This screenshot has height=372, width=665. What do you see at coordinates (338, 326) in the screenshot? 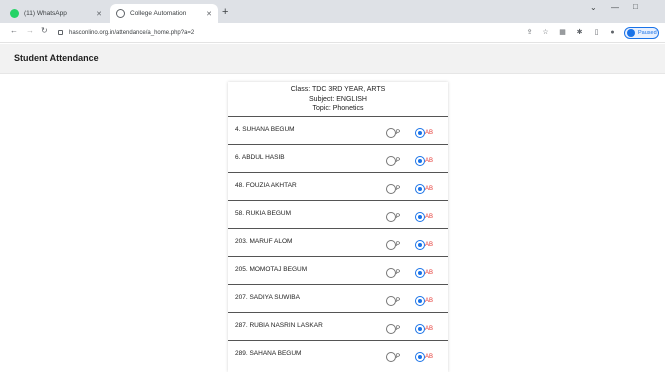
I see `student-row: 287. RUBIA NASRIN LASKAR P AB` at bounding box center [338, 326].